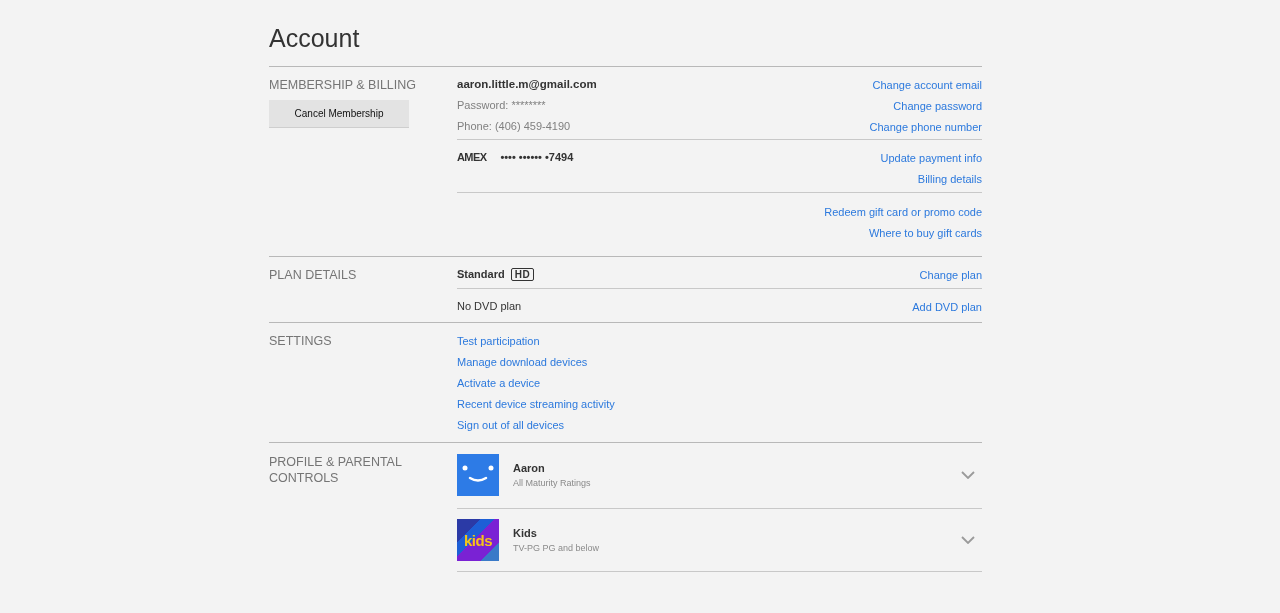 Image resolution: width=1280 pixels, height=613 pixels. Describe the element at coordinates (300, 340) in the screenshot. I see `section-heading: SETTINGS` at that location.